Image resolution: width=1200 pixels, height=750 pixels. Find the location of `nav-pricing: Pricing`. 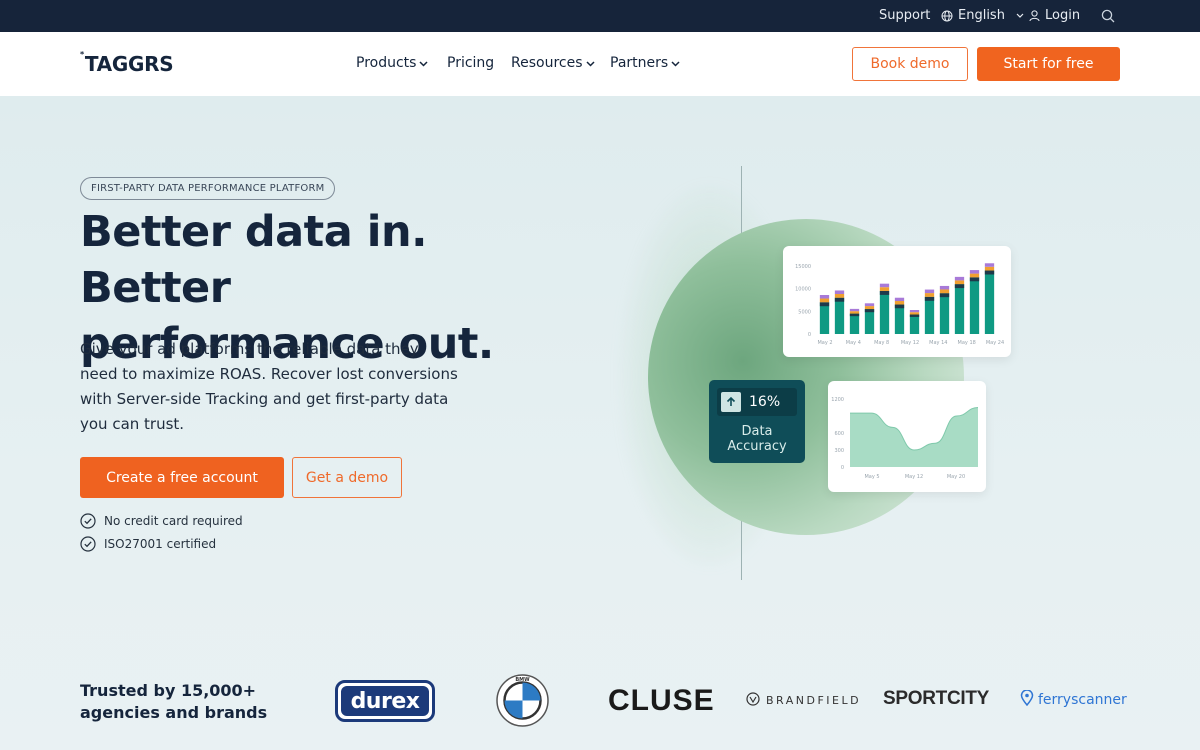

nav-pricing: Pricing is located at coordinates (470, 63).